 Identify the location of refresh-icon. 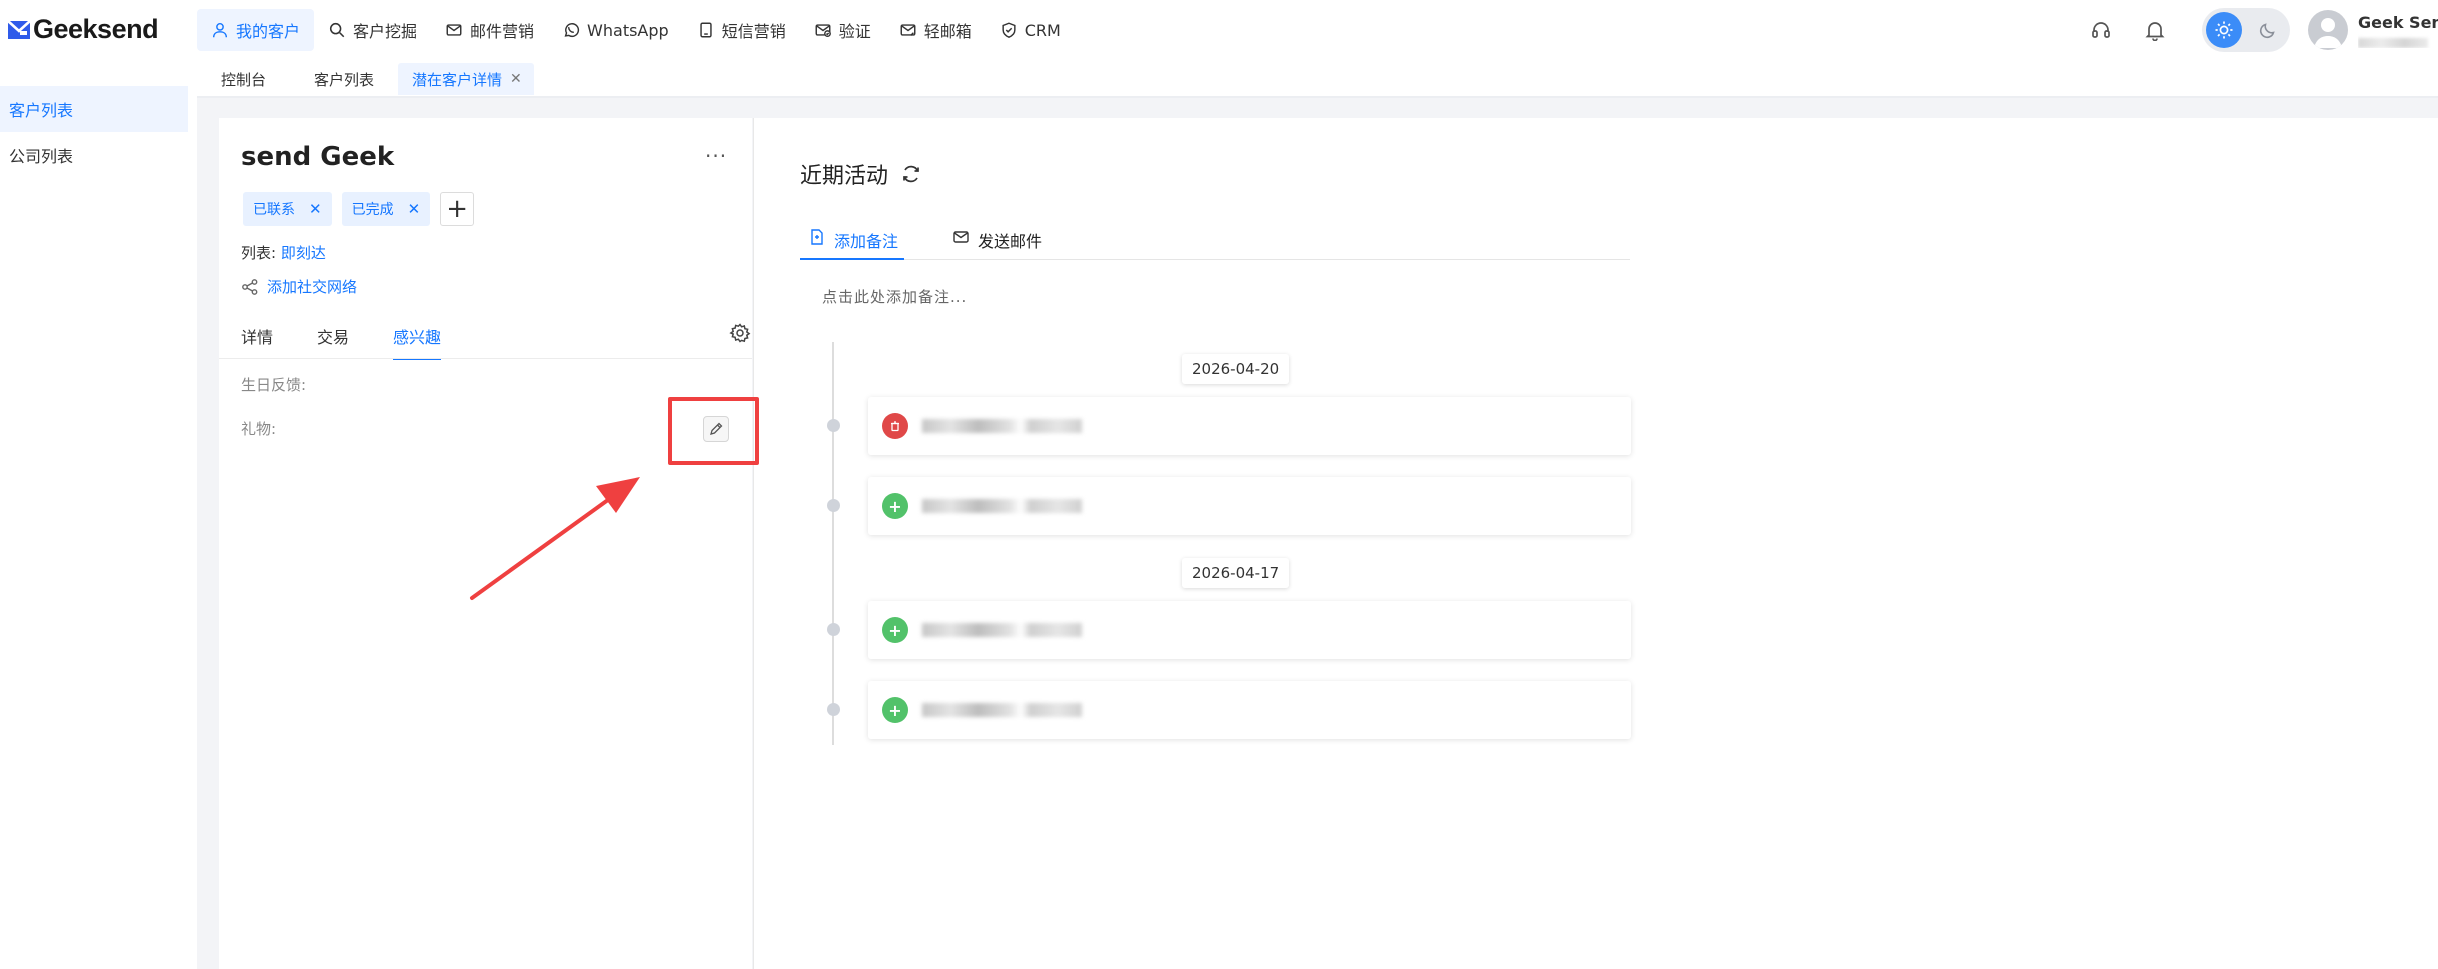
(911, 174).